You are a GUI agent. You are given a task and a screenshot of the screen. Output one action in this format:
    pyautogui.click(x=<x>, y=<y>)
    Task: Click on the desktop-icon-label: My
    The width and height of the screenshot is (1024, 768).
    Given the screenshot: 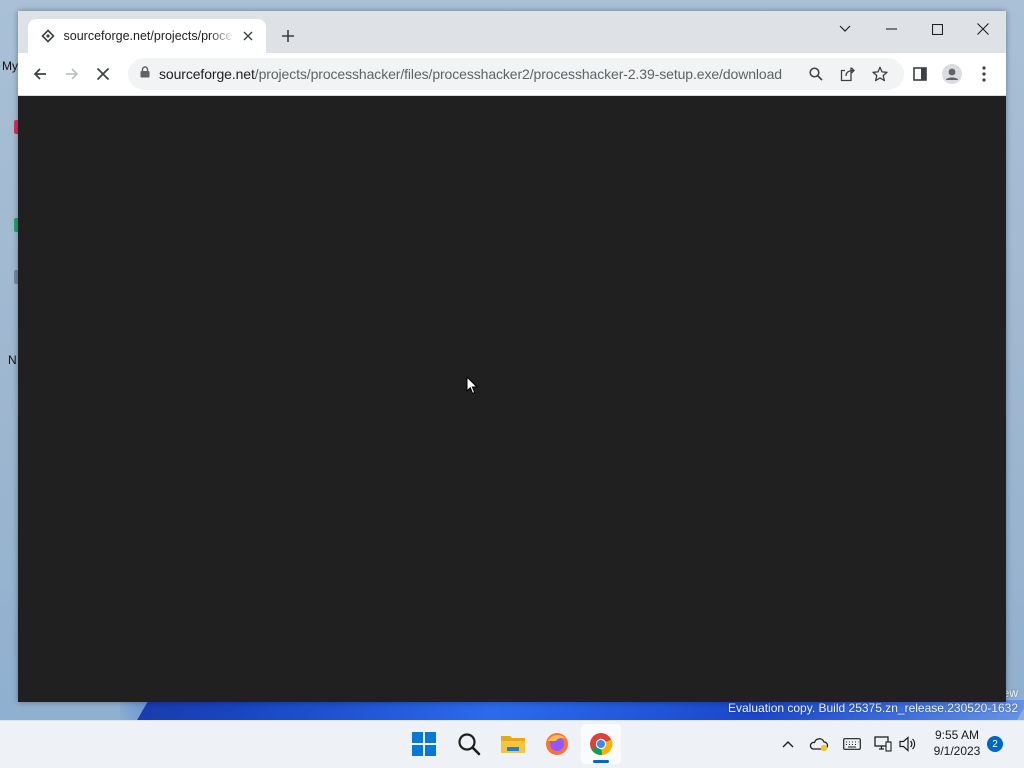 What is the action you would take?
    pyautogui.click(x=10, y=66)
    